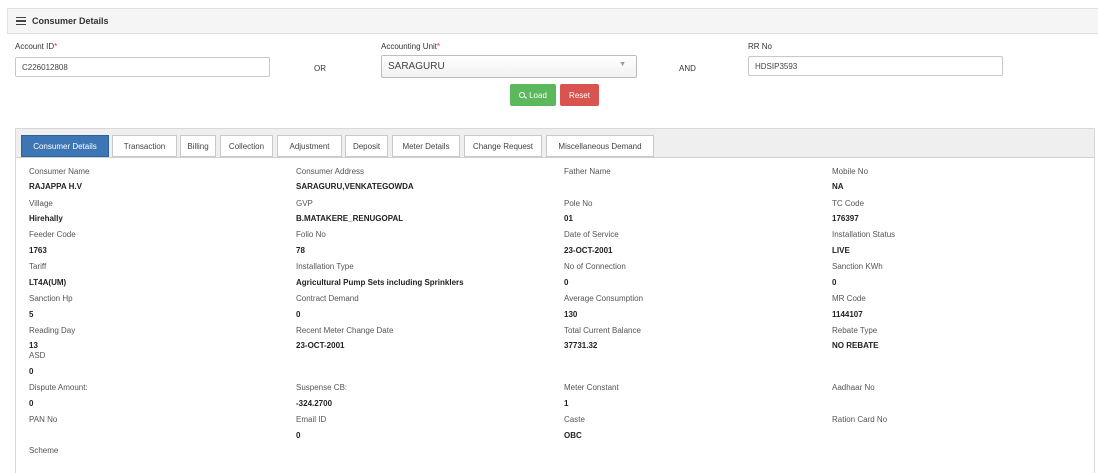 Image resolution: width=1098 pixels, height=473 pixels. I want to click on hamburger-icon, so click(21, 21).